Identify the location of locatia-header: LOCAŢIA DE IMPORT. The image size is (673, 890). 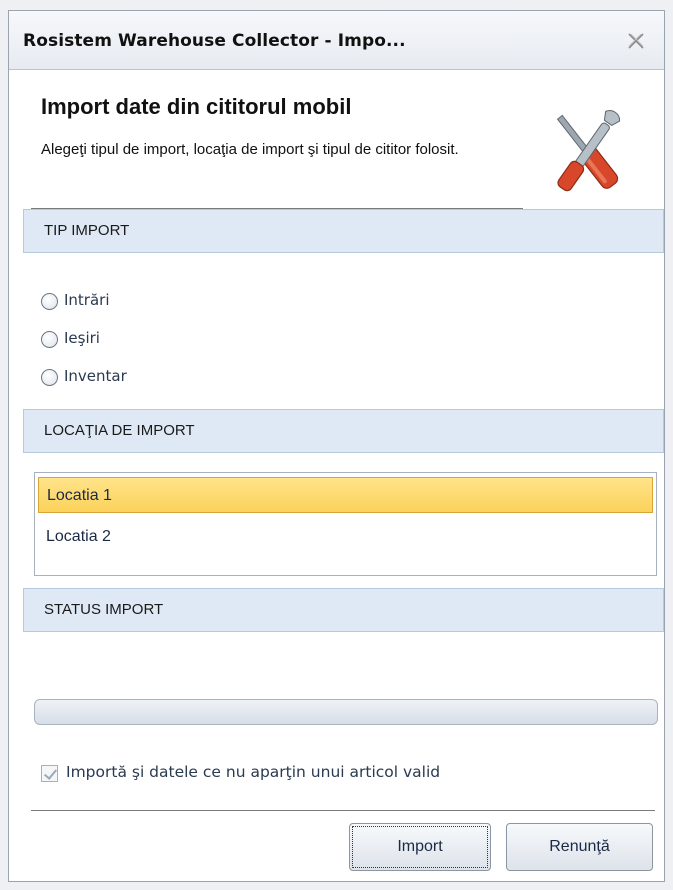
(343, 431).